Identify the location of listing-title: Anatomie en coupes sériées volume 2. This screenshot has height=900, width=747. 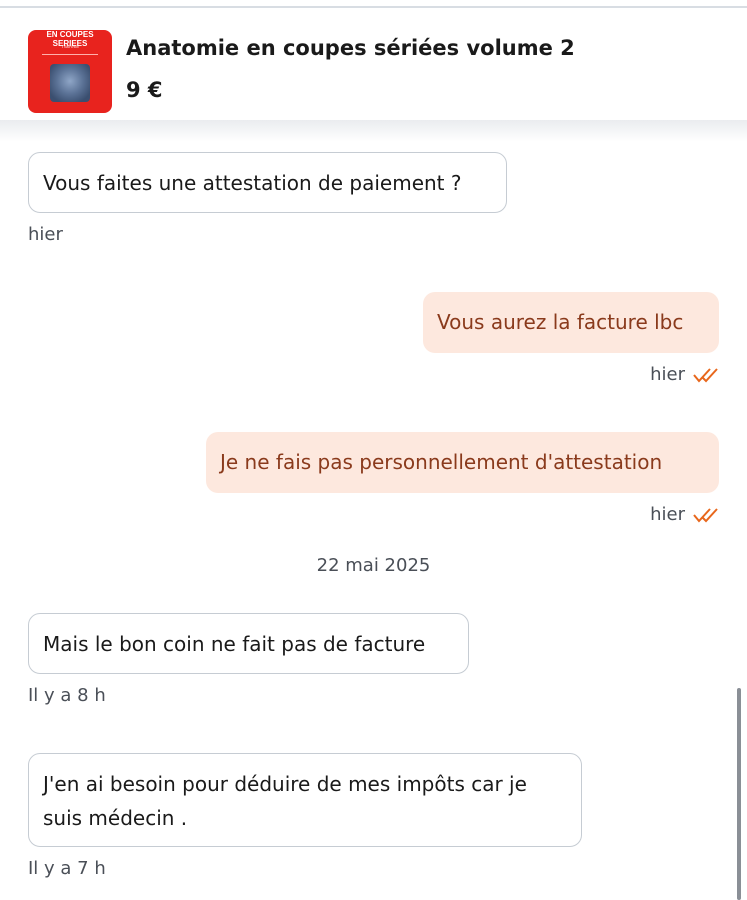
(350, 48).